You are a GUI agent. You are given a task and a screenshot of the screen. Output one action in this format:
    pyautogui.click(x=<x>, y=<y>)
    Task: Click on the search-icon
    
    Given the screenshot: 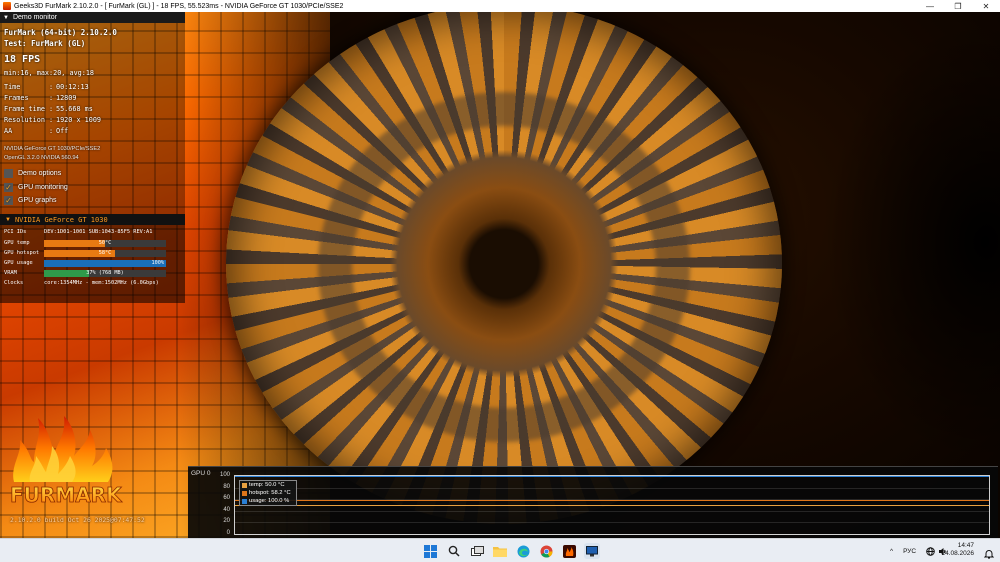 What is the action you would take?
    pyautogui.click(x=454, y=551)
    